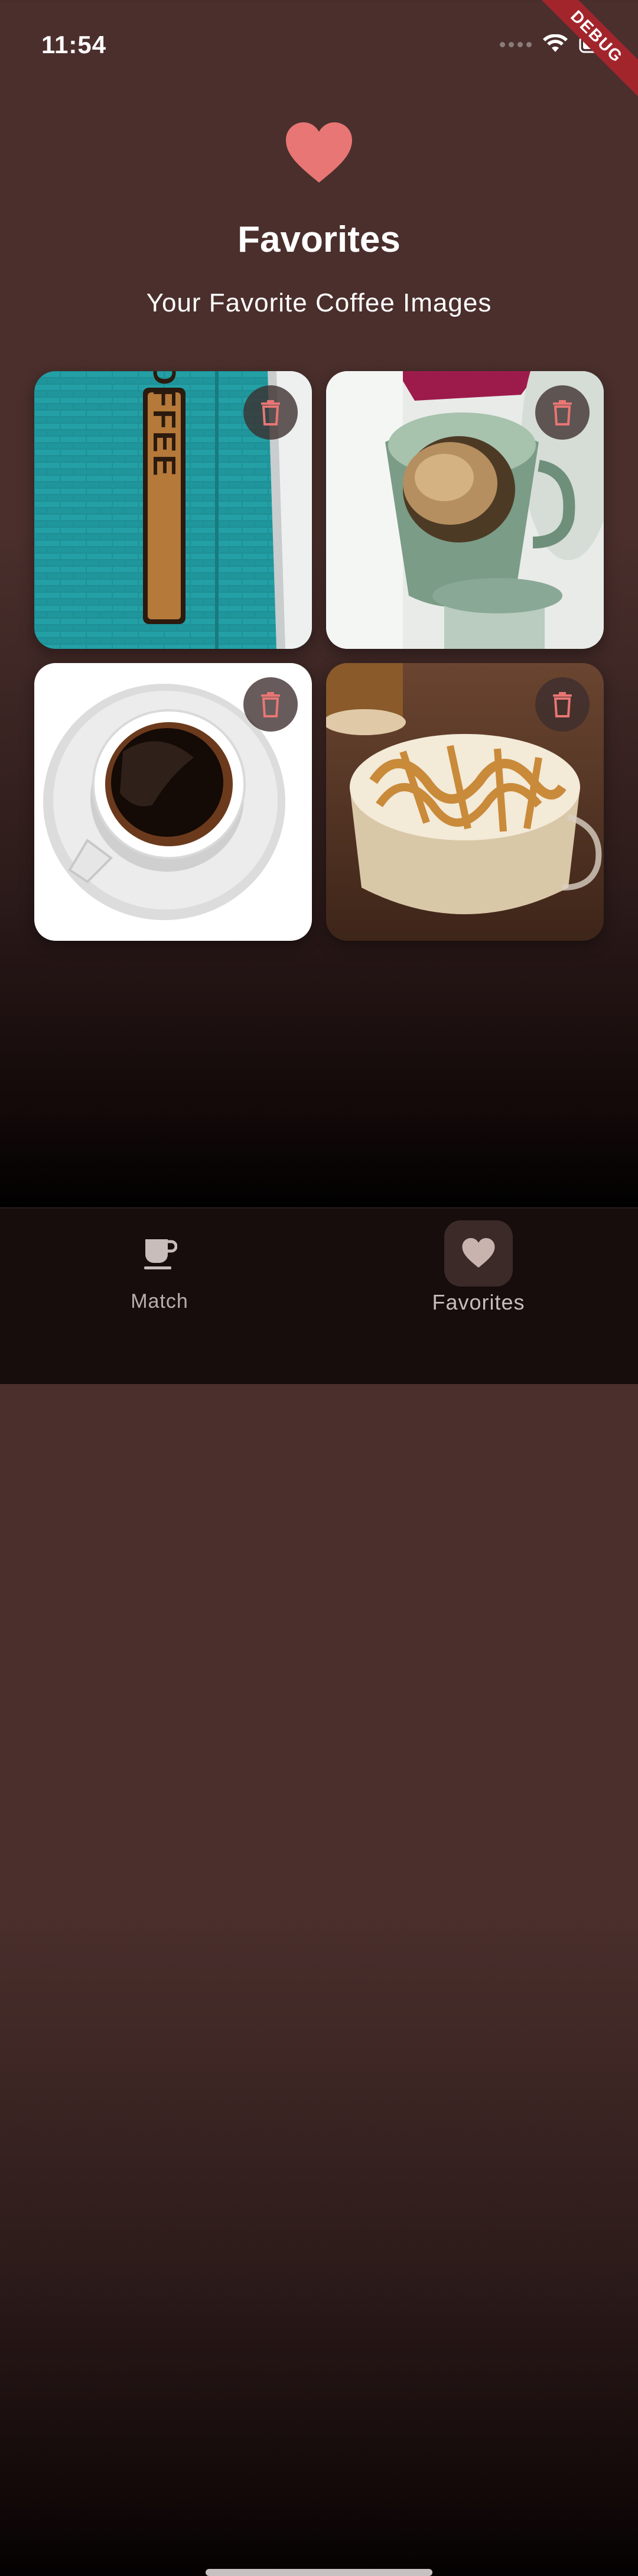 Image resolution: width=638 pixels, height=2576 pixels. I want to click on nav-active-indicator, so click(479, 1253).